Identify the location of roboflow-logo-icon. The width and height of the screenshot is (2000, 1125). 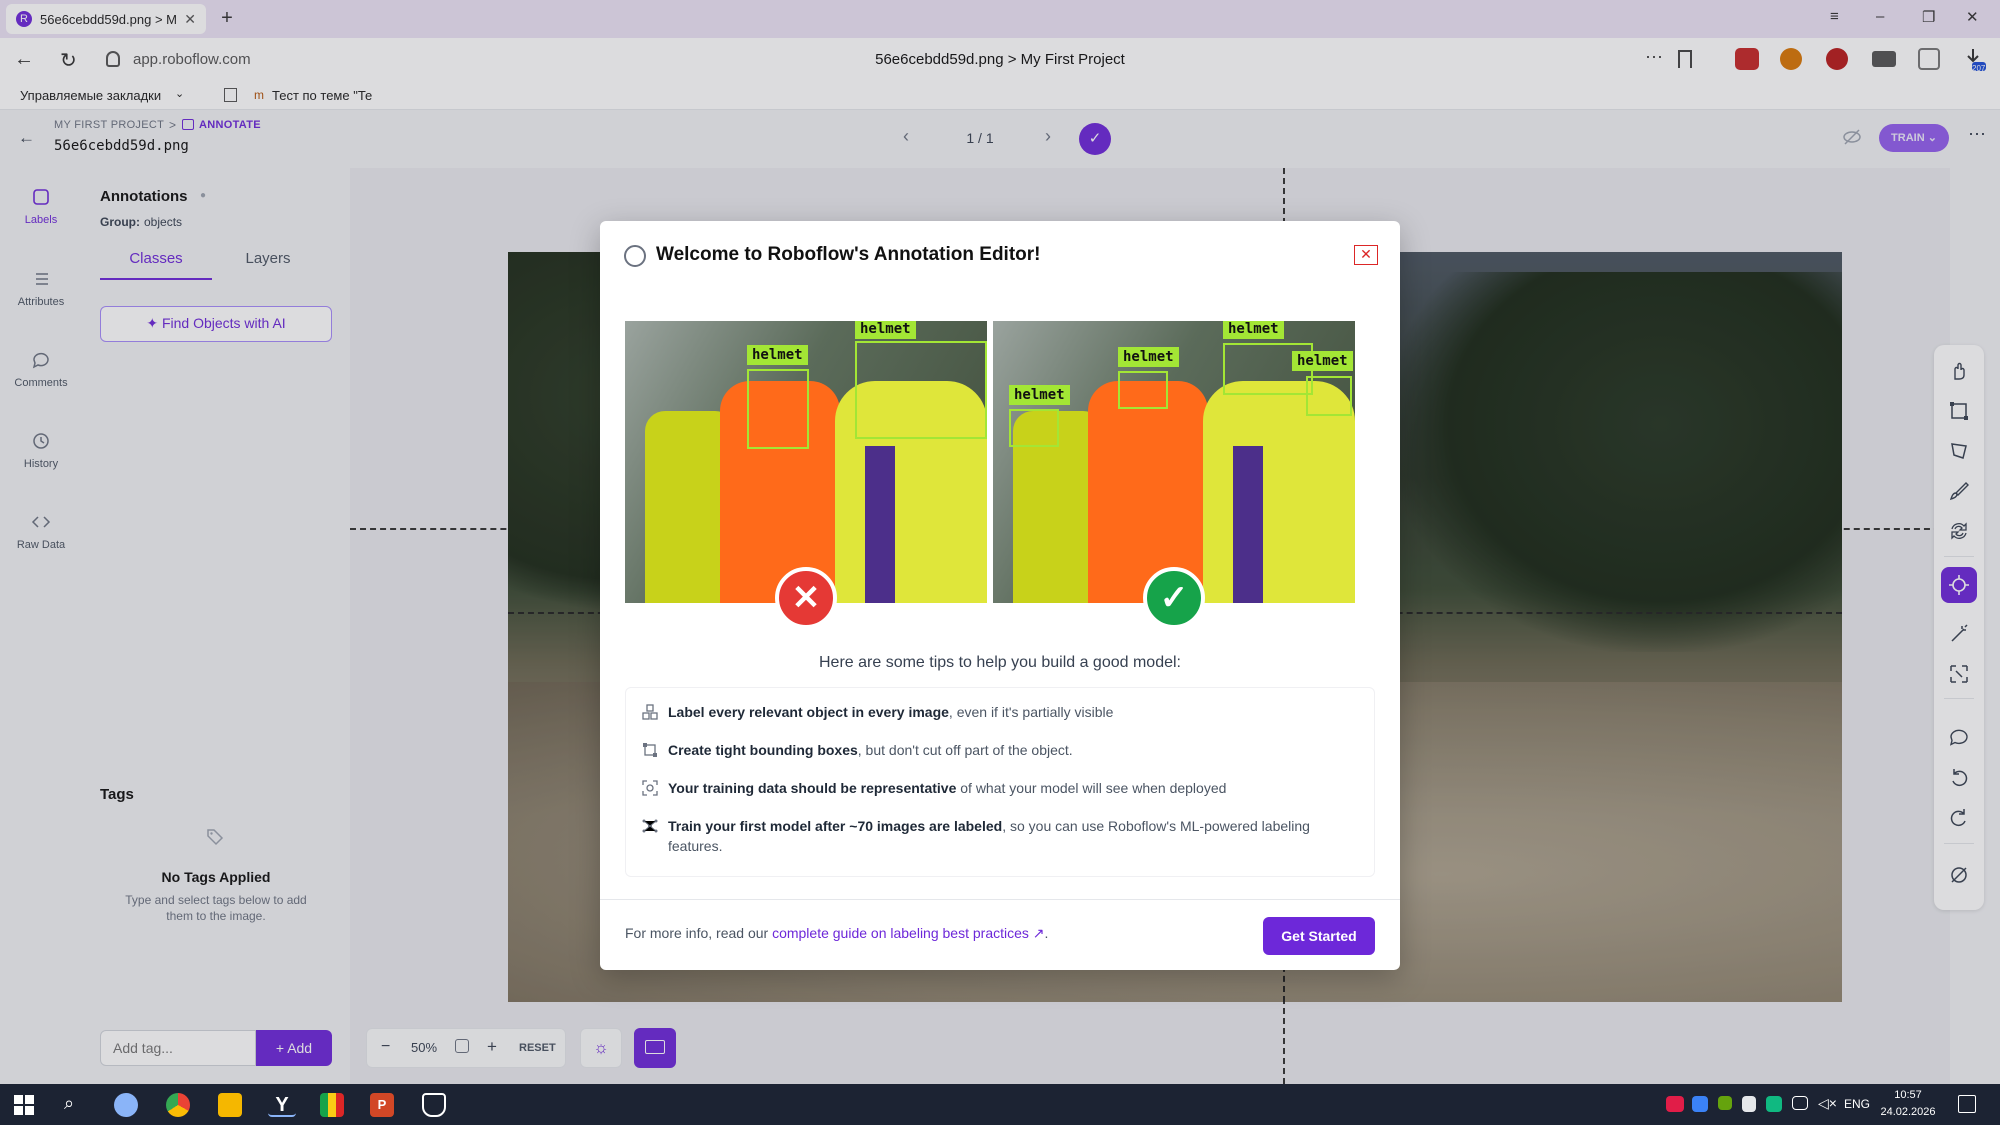
(635, 256).